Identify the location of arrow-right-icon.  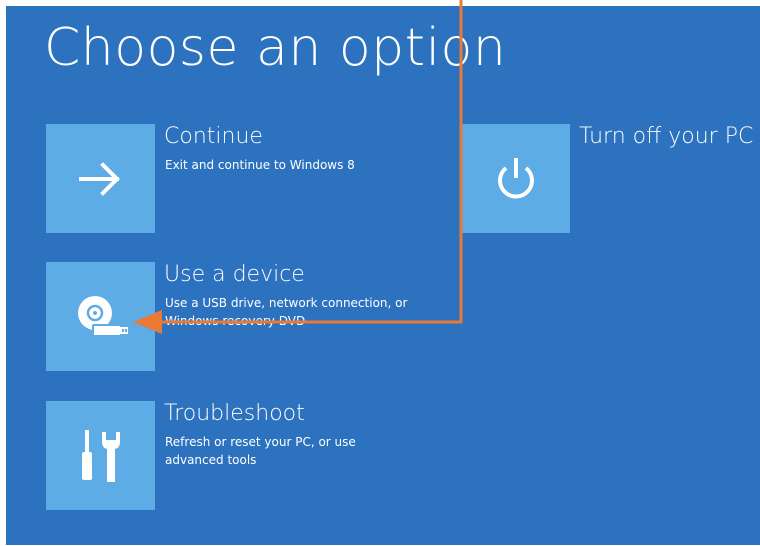
(99, 178).